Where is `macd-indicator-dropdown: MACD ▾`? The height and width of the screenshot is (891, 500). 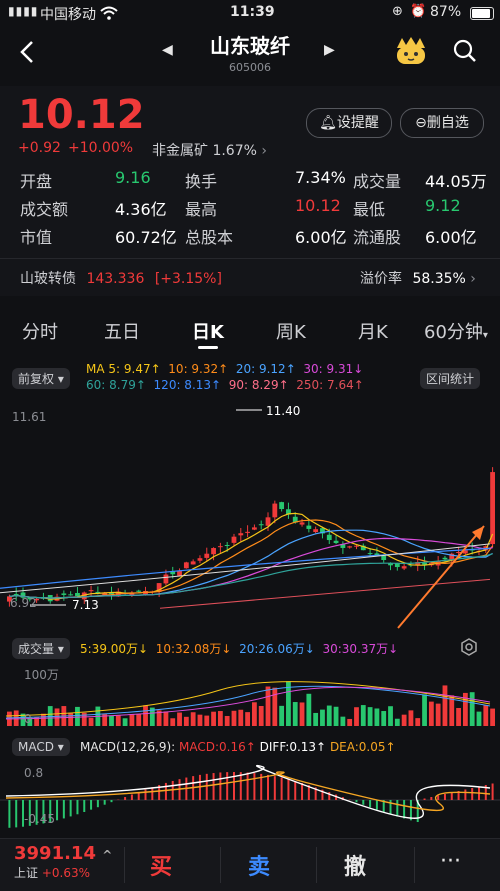 macd-indicator-dropdown: MACD ▾ is located at coordinates (41, 747).